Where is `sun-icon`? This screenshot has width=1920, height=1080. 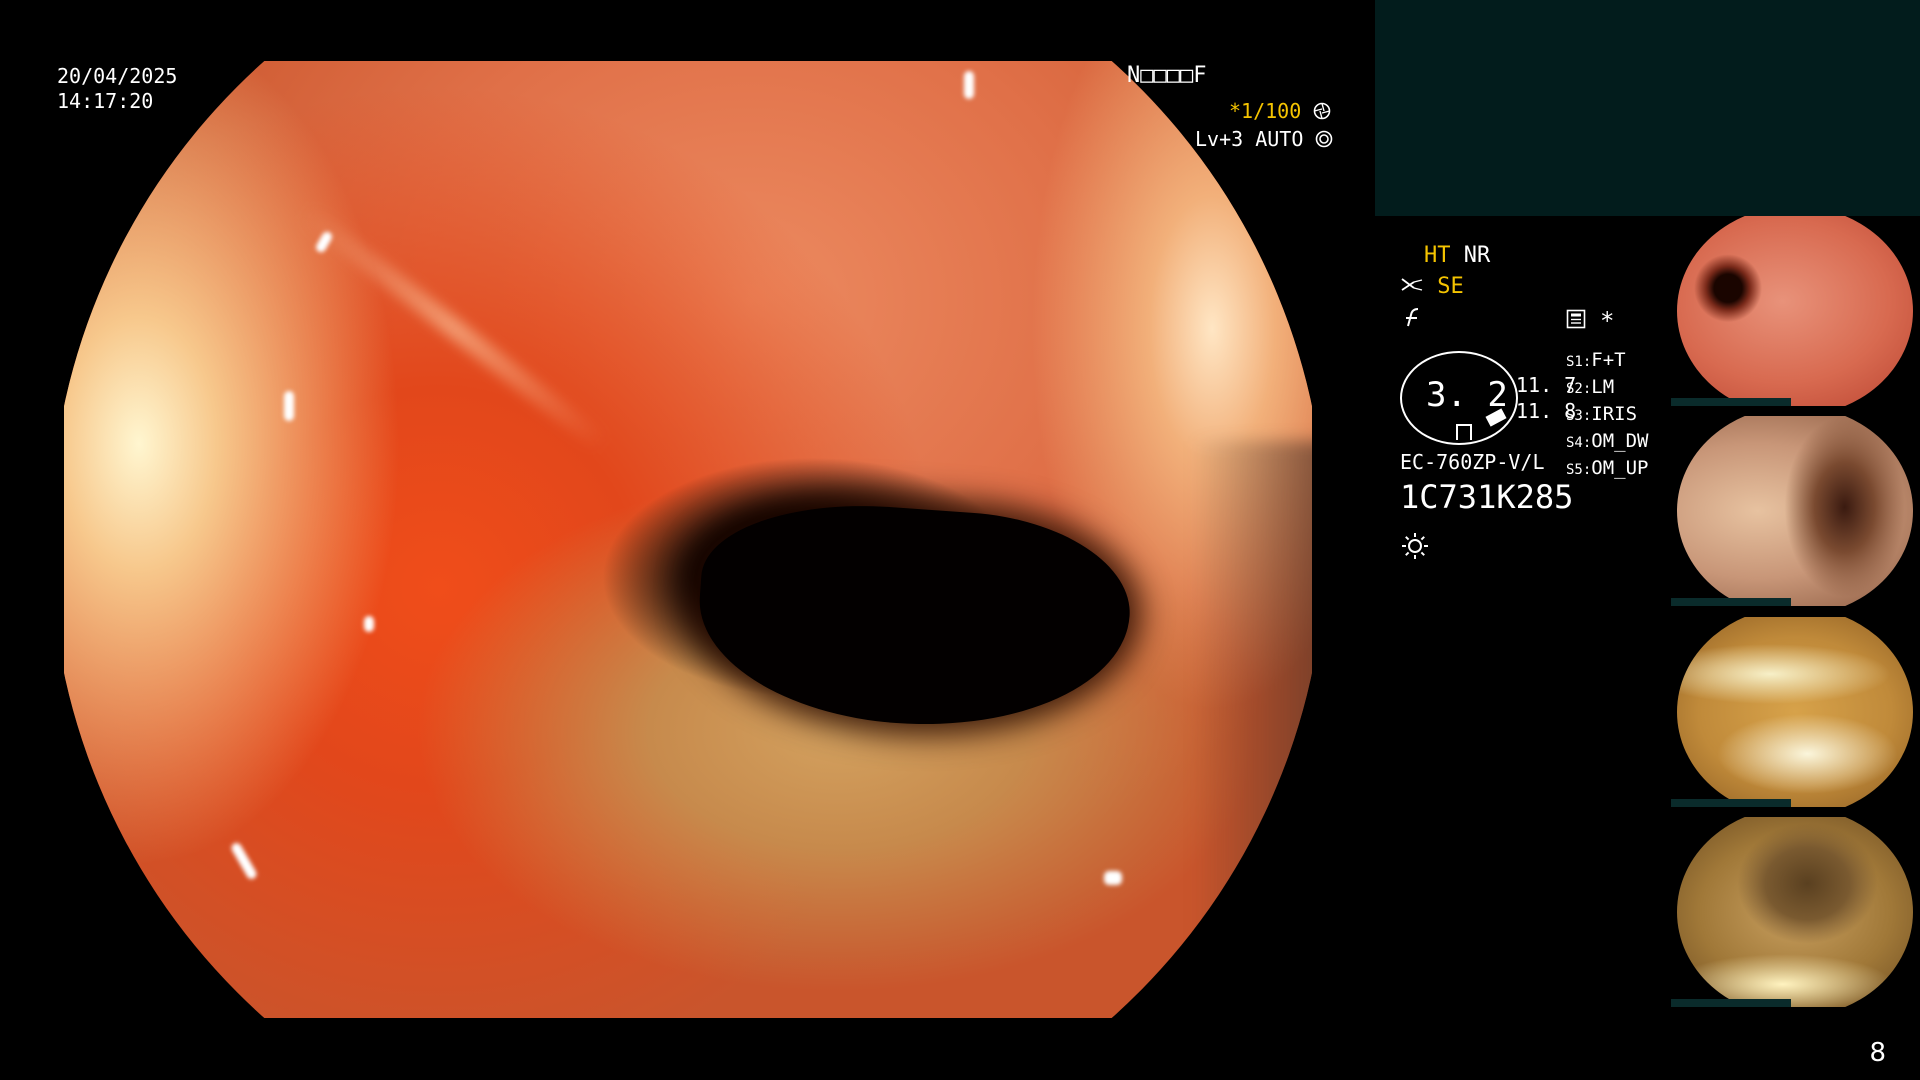 sun-icon is located at coordinates (1415, 548).